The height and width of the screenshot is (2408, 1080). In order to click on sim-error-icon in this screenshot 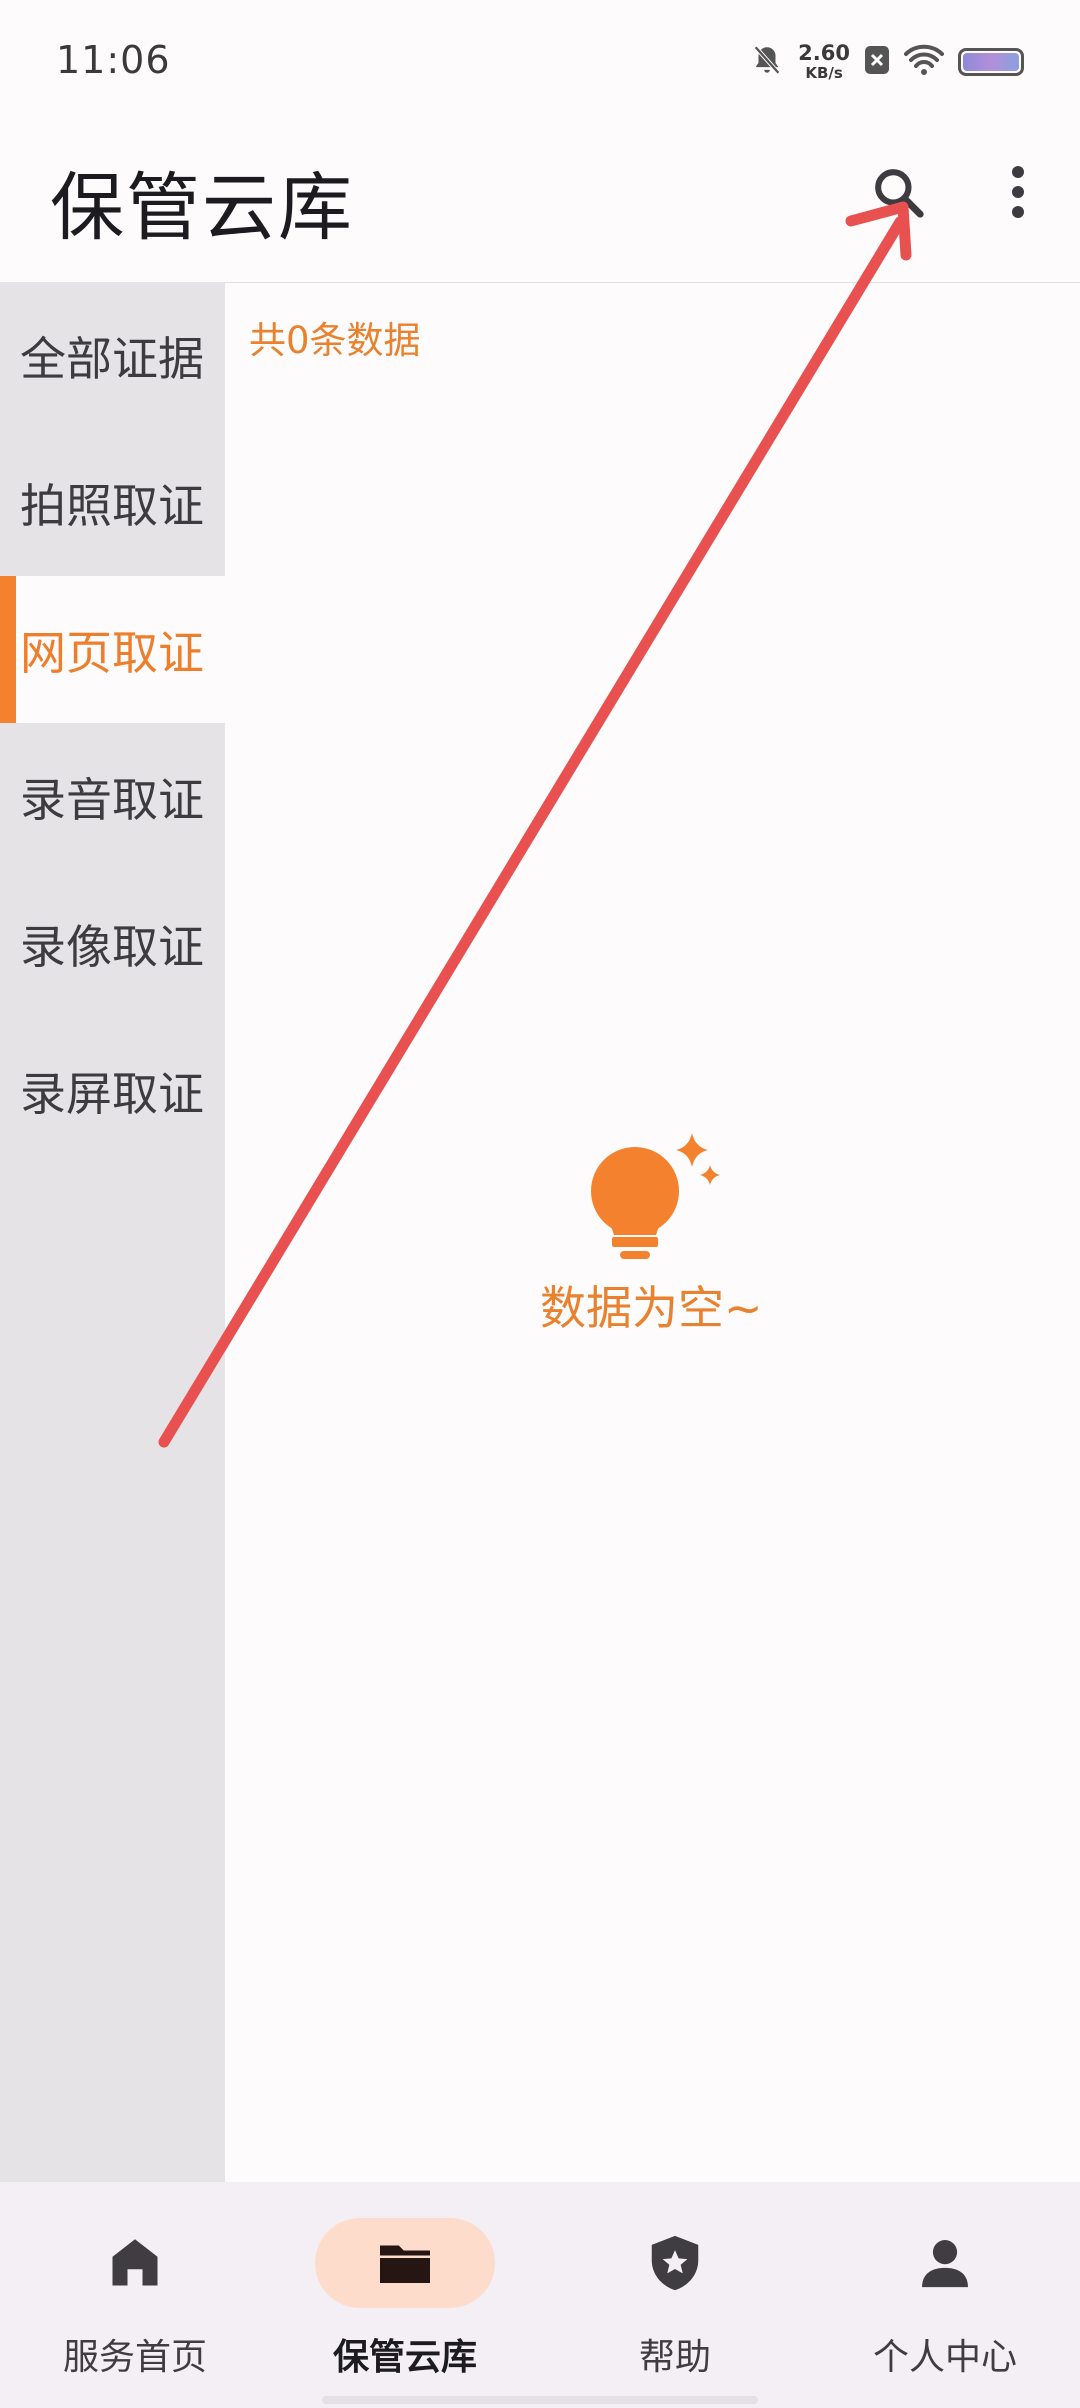, I will do `click(877, 62)`.